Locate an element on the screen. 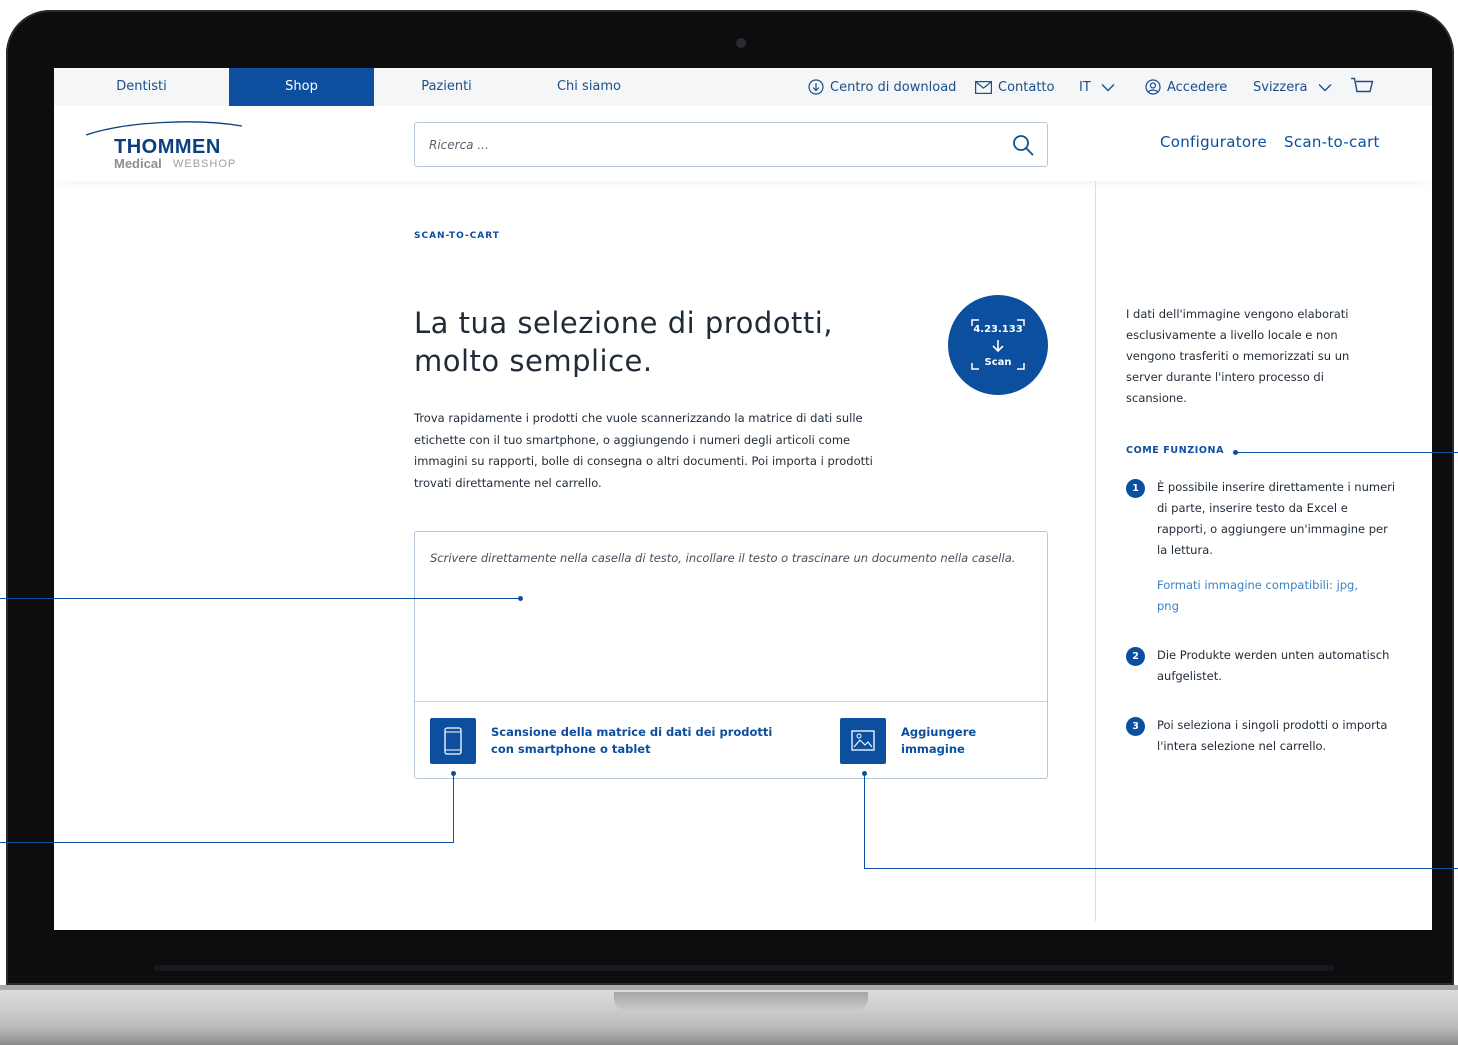 This screenshot has width=1458, height=1045. step-number: 1 is located at coordinates (1135, 488).